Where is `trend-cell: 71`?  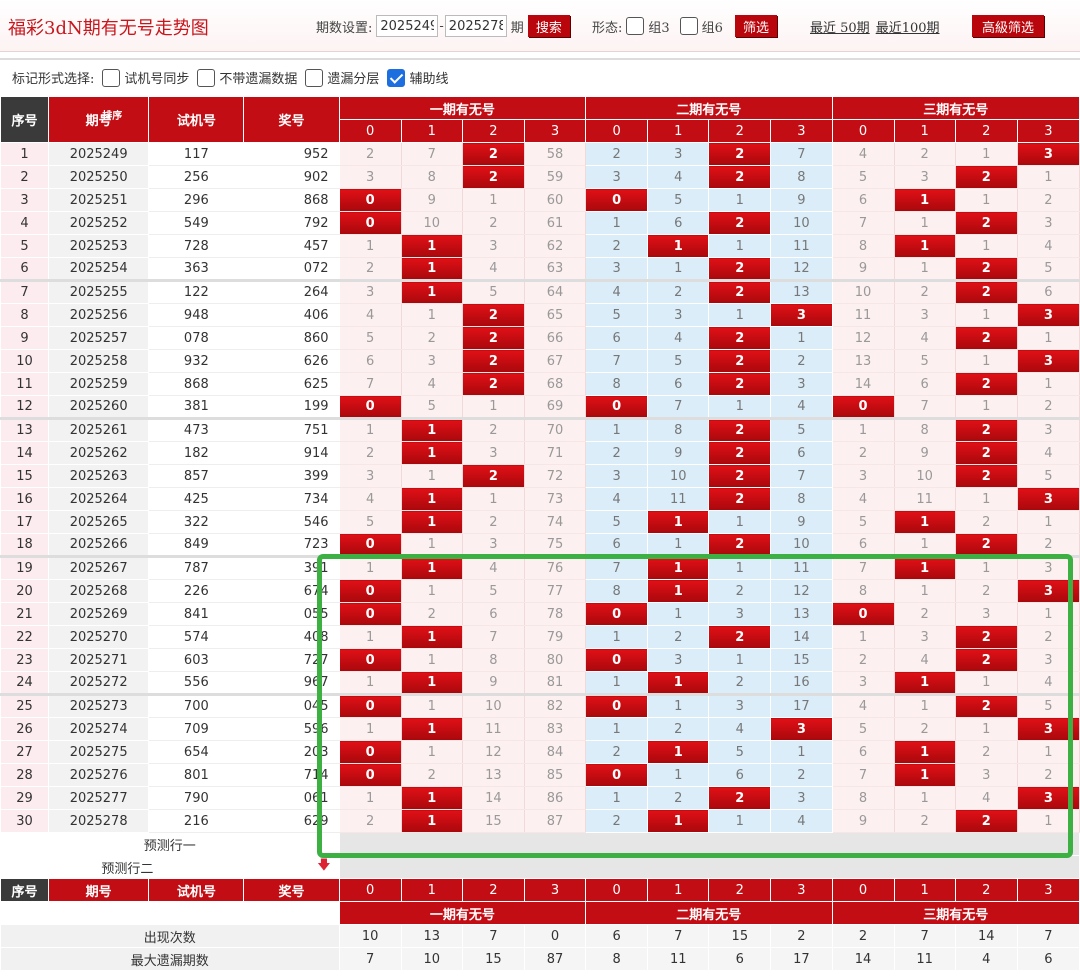
trend-cell: 71 is located at coordinates (555, 453).